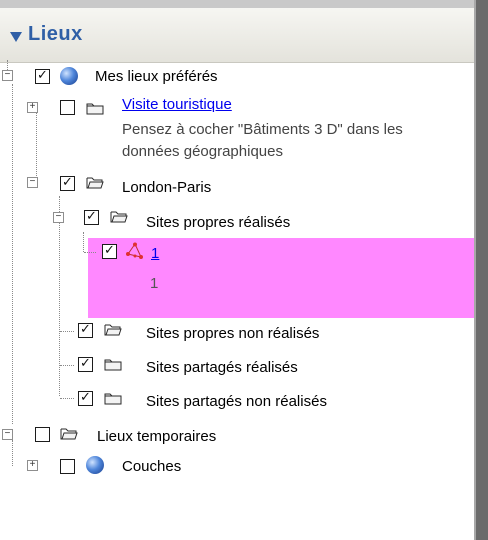 The image size is (488, 540). Describe the element at coordinates (42, 75) in the screenshot. I see `my-places-checkbox: ✓` at that location.